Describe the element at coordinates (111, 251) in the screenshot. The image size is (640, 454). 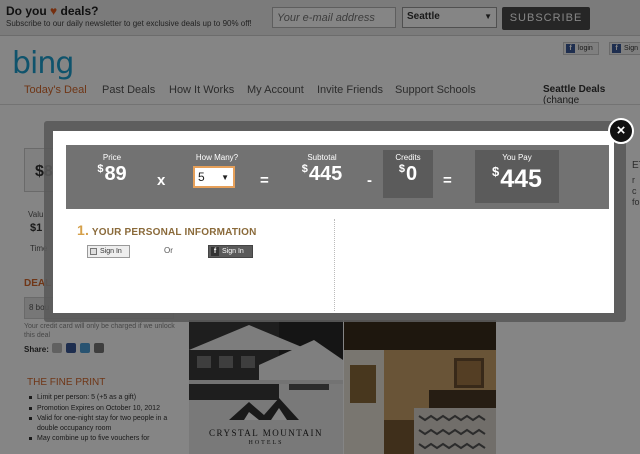
I see `sign-in-label: Sign In` at that location.